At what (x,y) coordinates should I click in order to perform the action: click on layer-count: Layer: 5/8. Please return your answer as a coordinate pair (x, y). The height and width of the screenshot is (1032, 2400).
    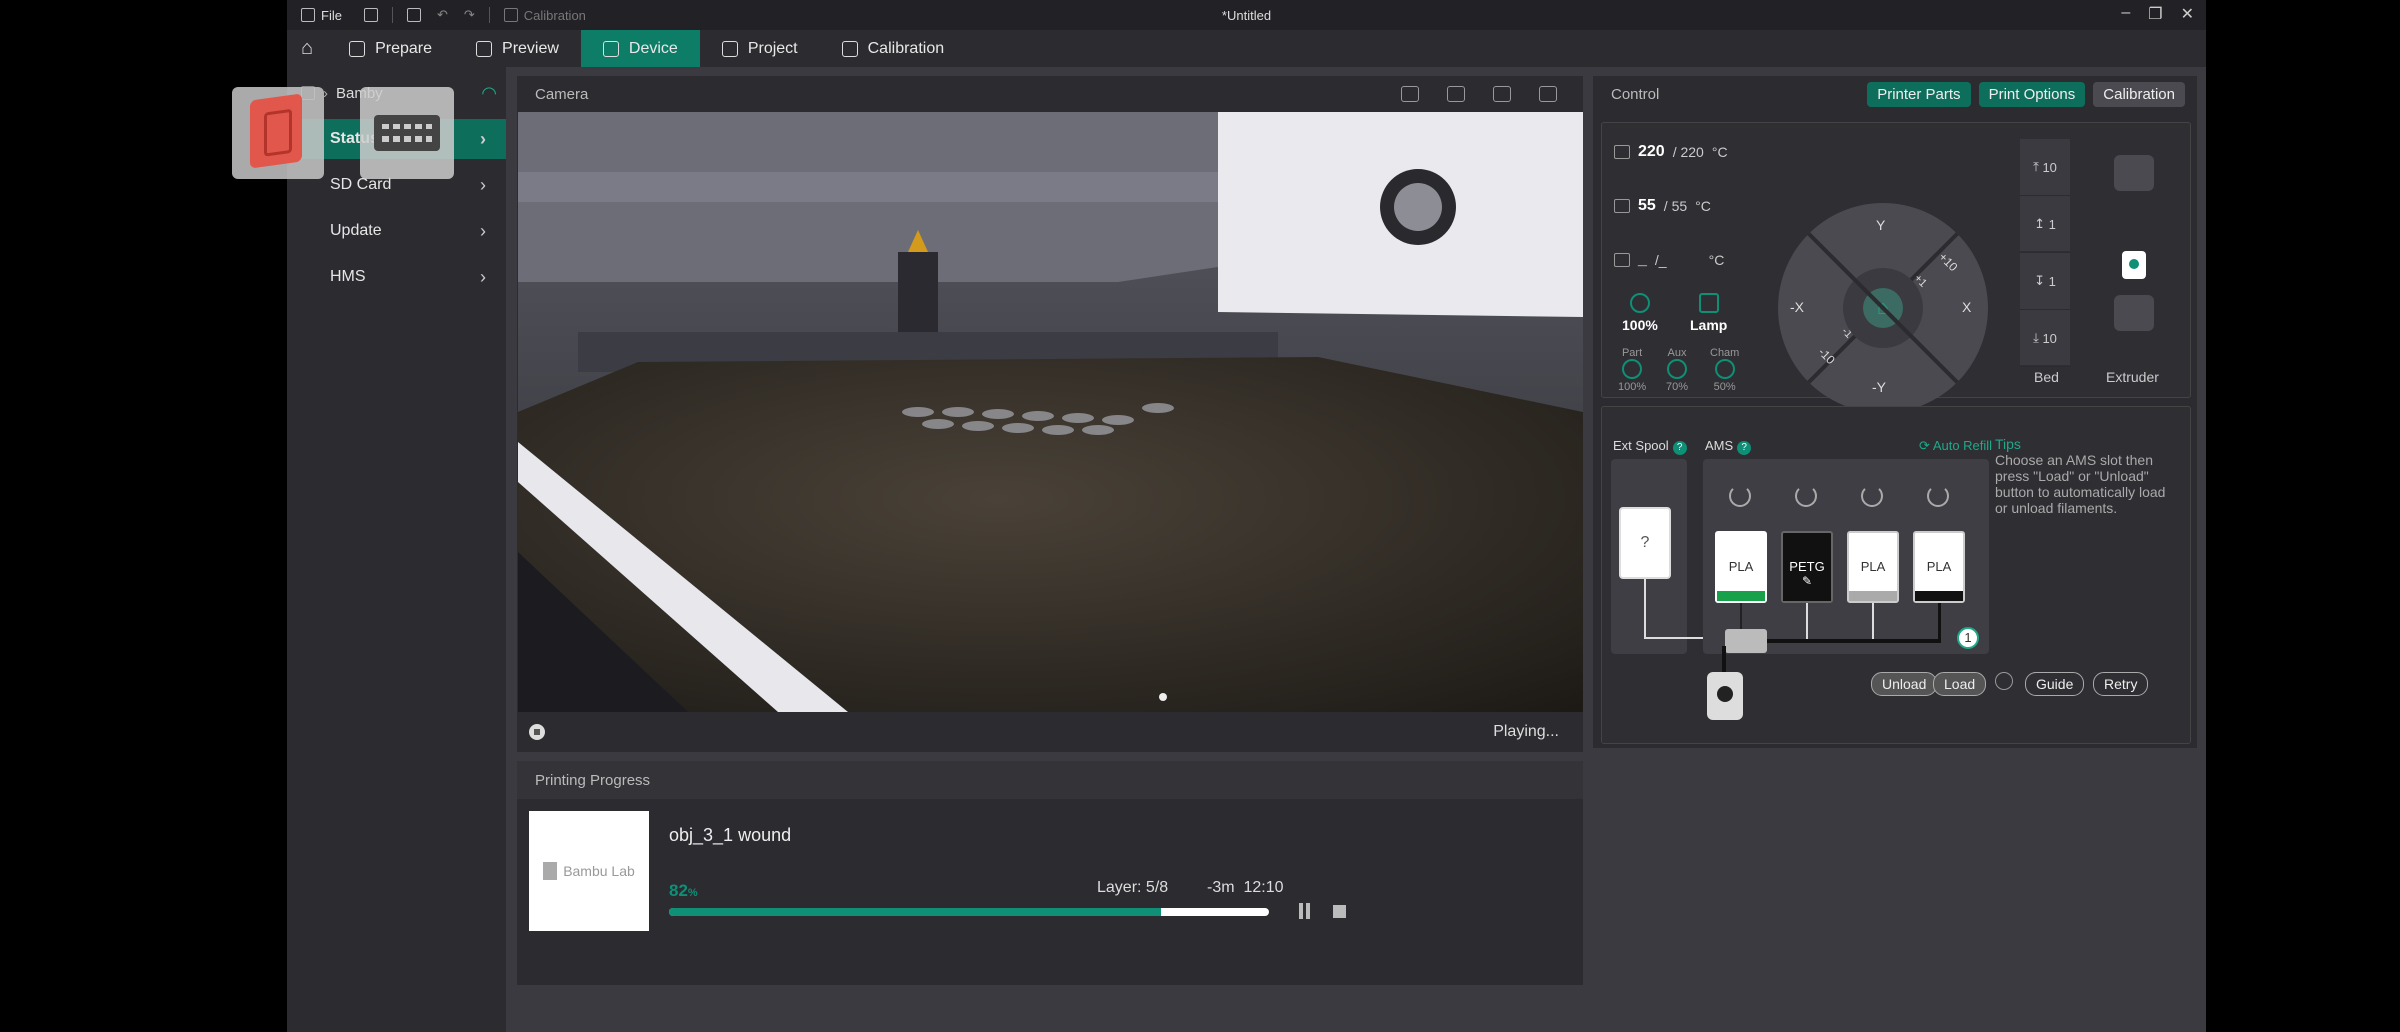
    Looking at the image, I should click on (1133, 887).